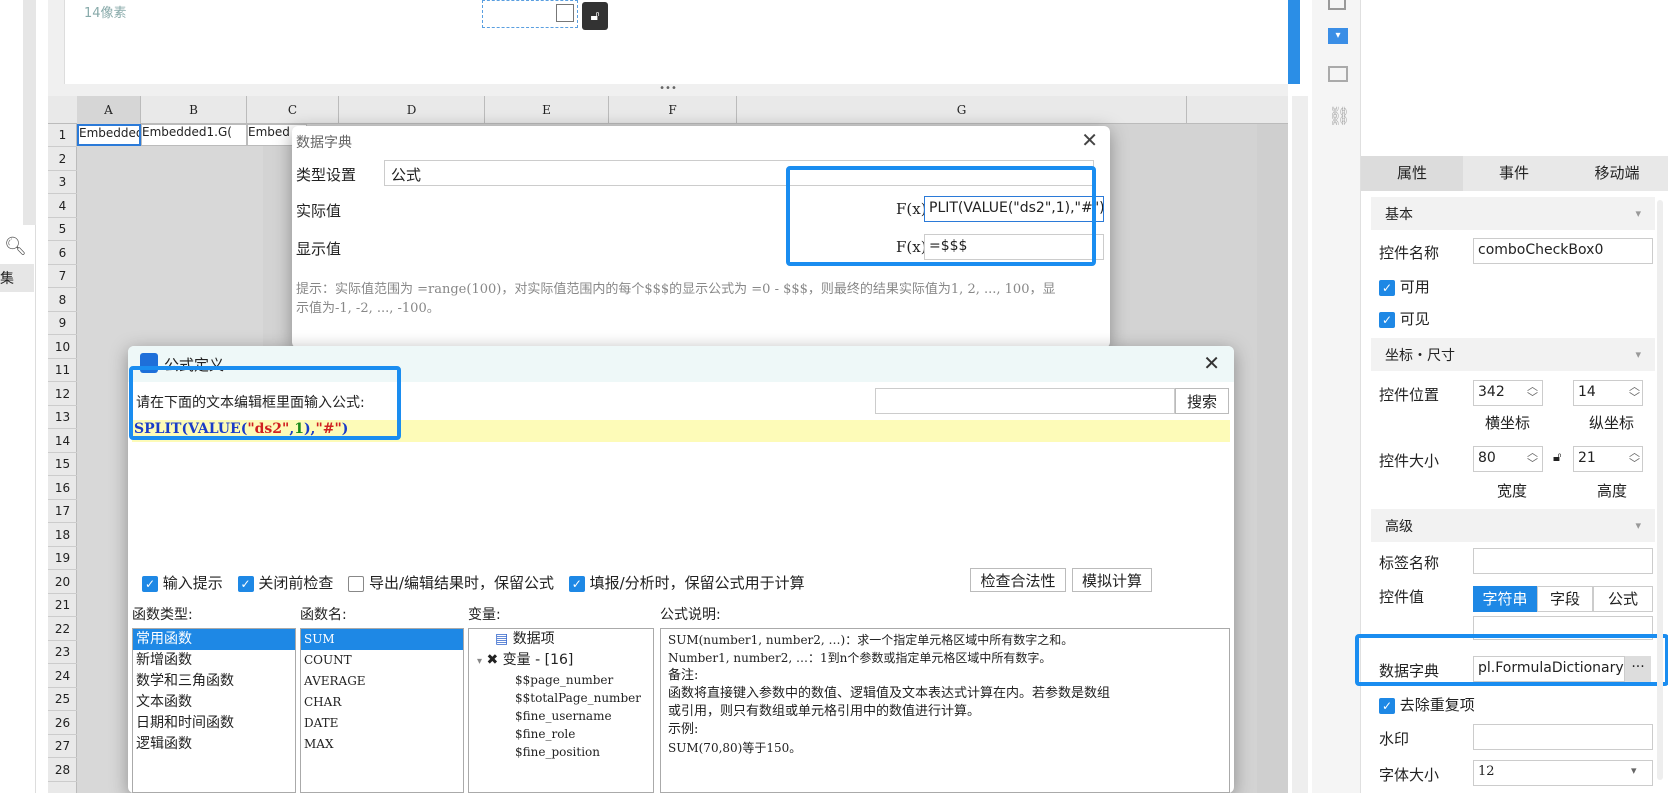 This screenshot has width=1668, height=793. Describe the element at coordinates (62, 323) in the screenshot. I see `row-header: 9` at that location.